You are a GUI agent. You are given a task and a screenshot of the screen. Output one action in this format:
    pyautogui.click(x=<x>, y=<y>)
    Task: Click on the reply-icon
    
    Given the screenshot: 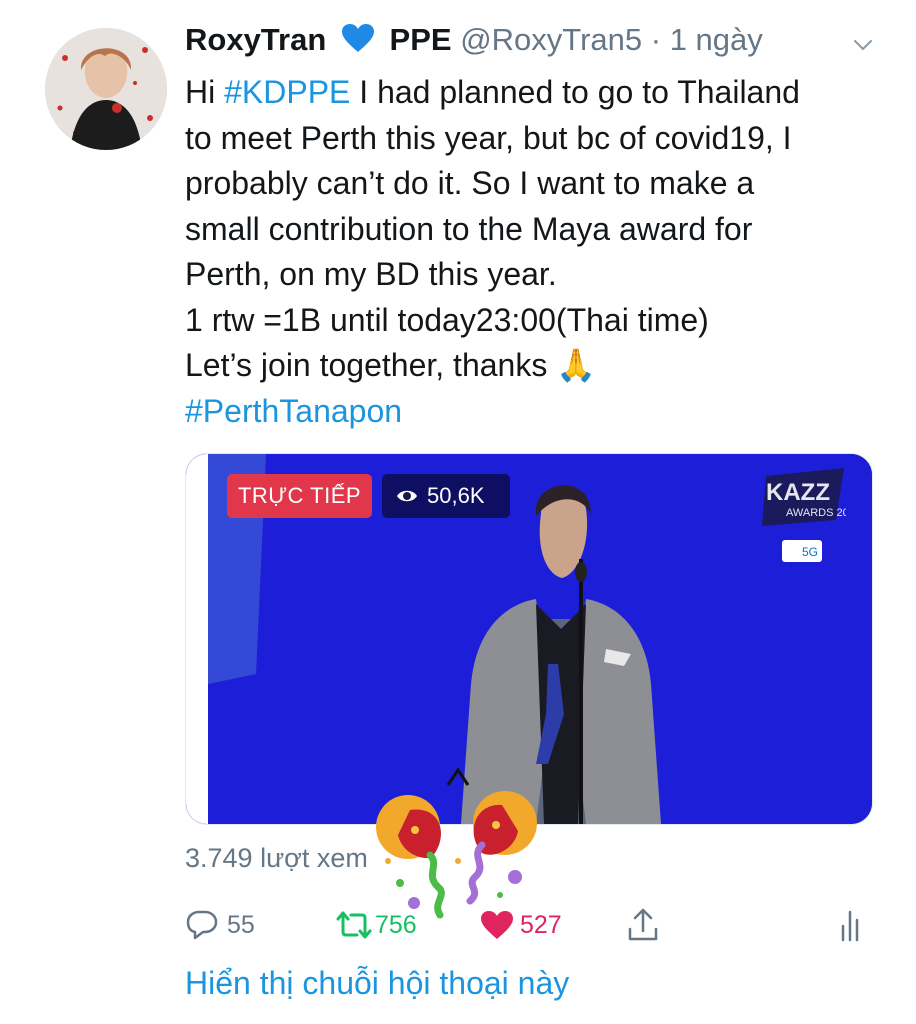 What is the action you would take?
    pyautogui.click(x=202, y=925)
    